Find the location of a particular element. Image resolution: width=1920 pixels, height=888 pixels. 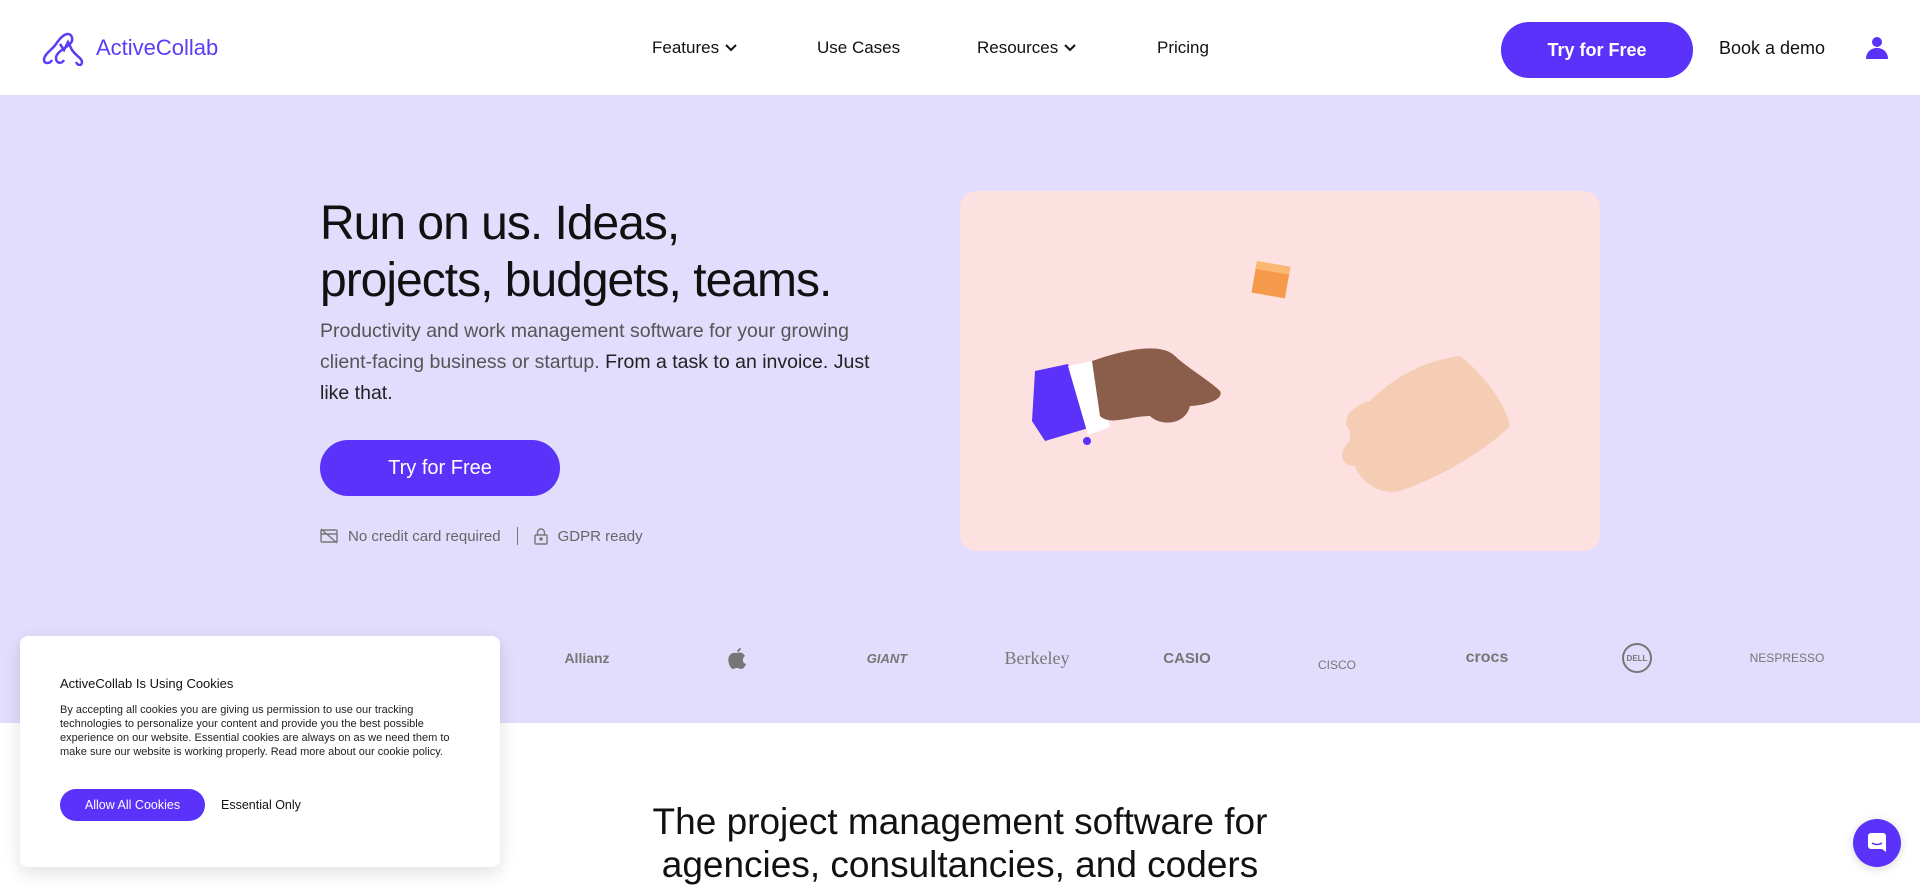

hero-illustration is located at coordinates (1280, 371).